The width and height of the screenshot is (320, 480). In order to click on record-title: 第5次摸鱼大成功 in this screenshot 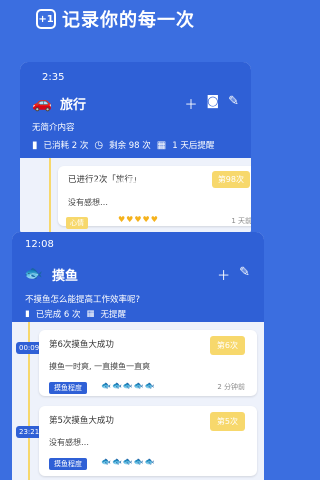, I will do `click(81, 421)`.